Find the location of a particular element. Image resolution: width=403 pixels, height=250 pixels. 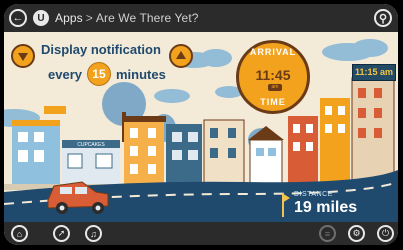

app-logo: U is located at coordinates (41, 18).